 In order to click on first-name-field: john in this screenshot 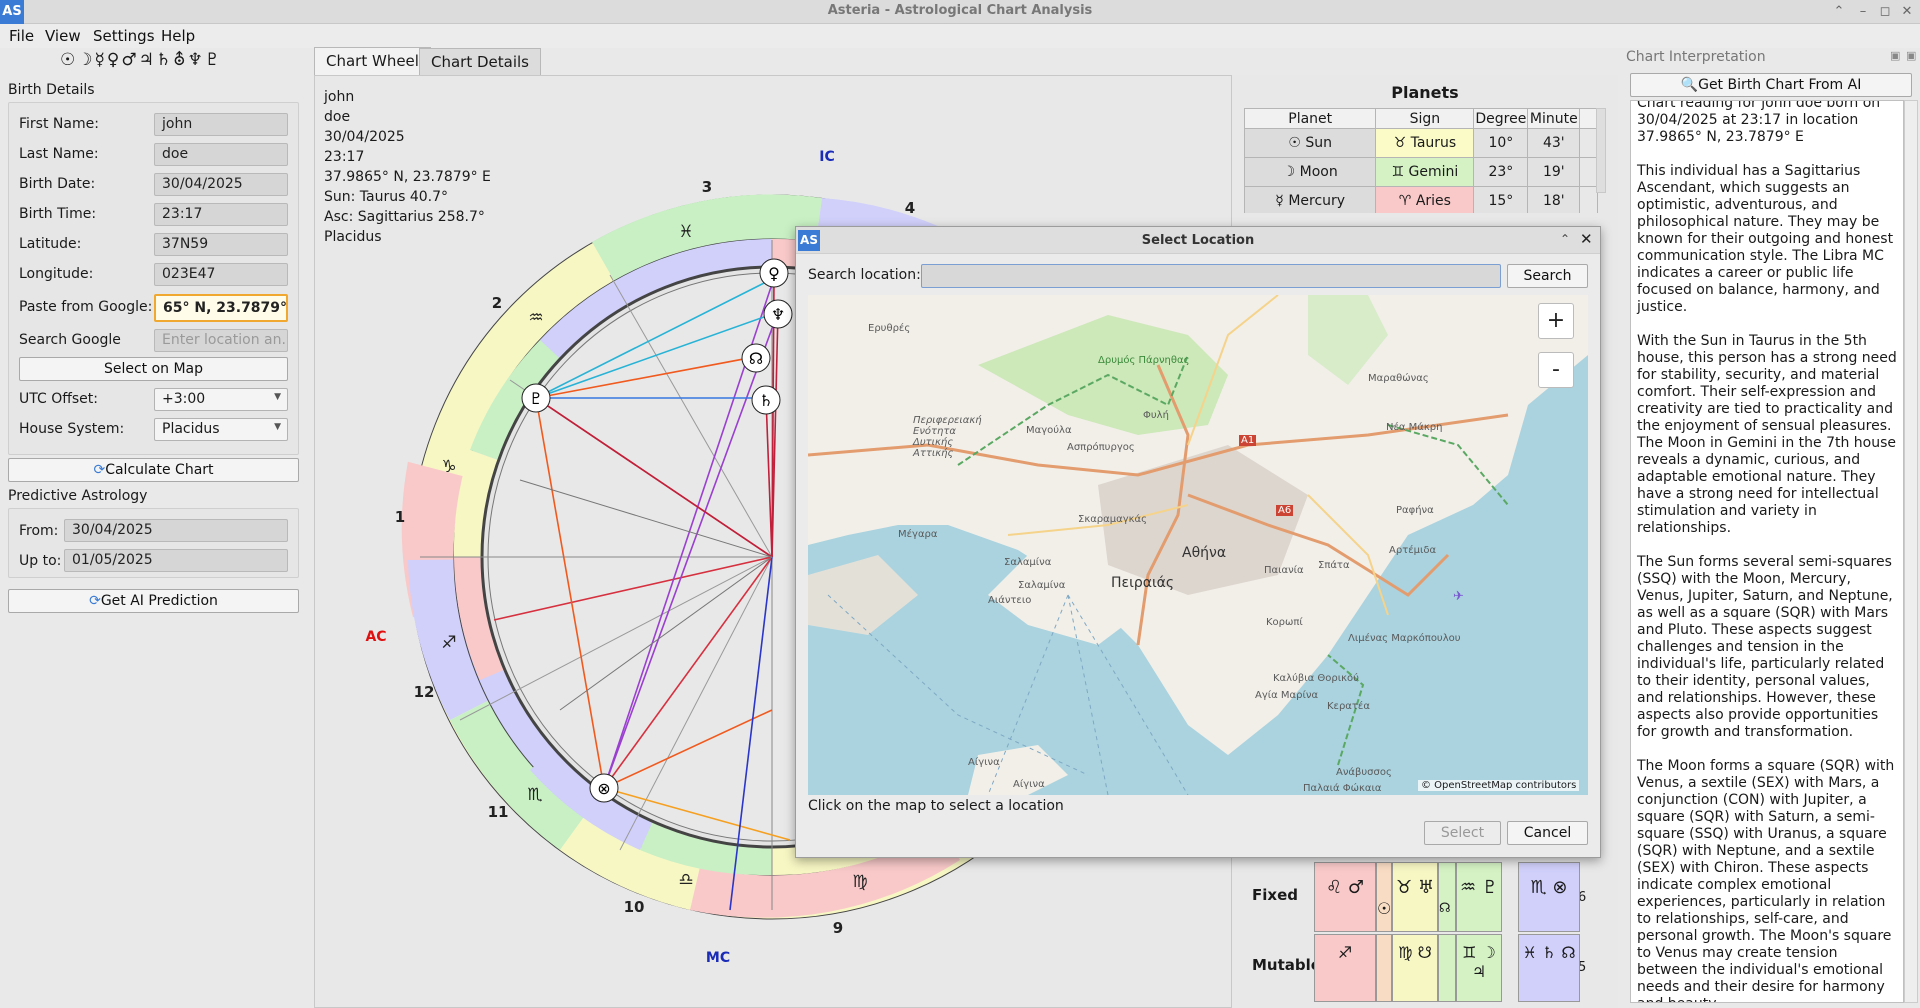, I will do `click(221, 124)`.